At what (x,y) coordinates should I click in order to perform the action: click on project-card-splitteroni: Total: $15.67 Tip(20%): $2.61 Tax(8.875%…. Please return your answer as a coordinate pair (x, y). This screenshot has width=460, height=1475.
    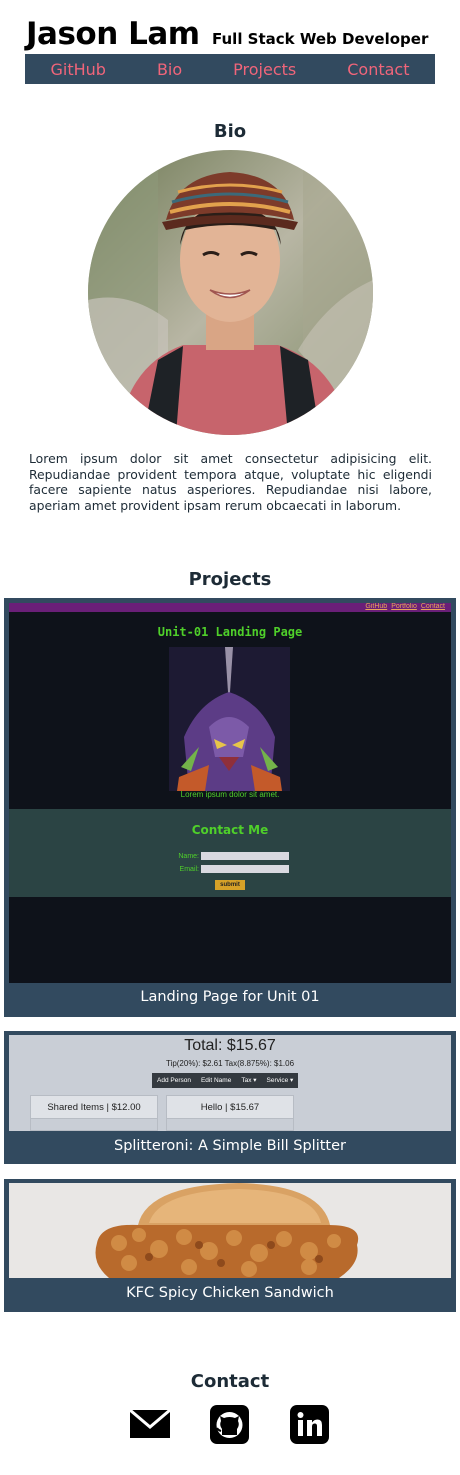
    Looking at the image, I should click on (230, 1097).